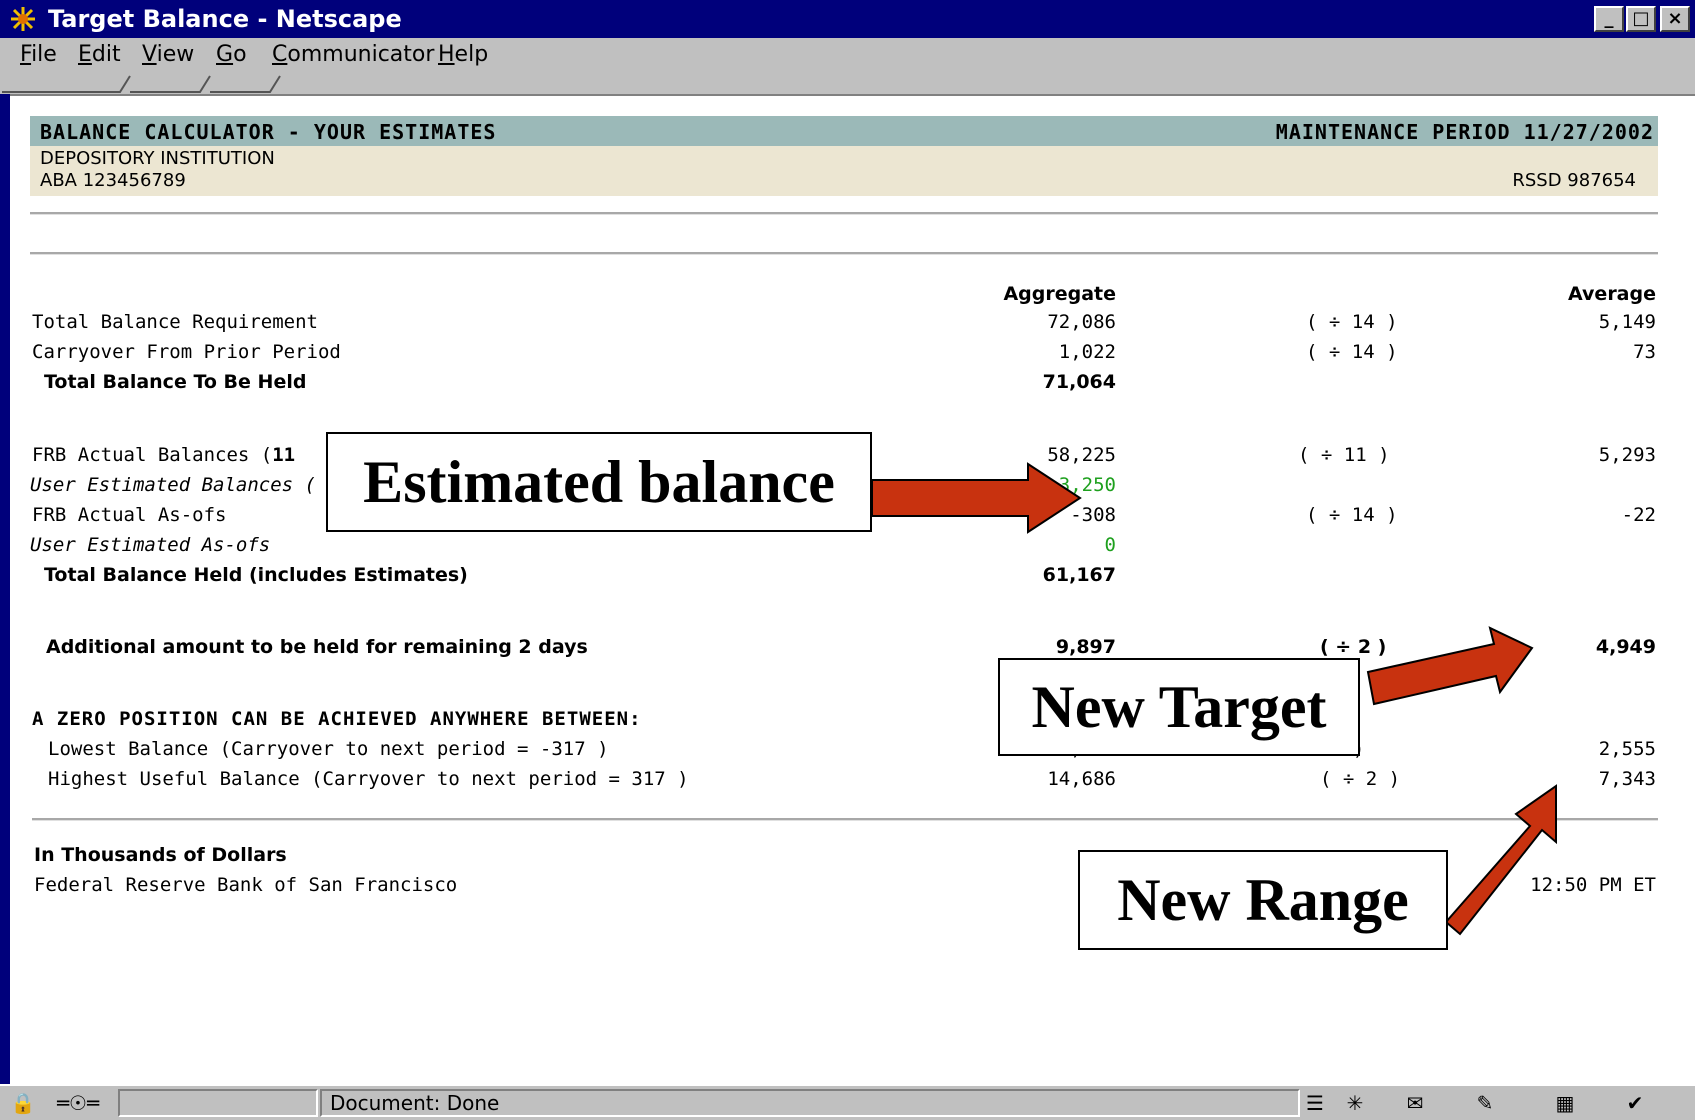  Describe the element at coordinates (1485, 1103) in the screenshot. I see `discussion-icon: ✎` at that location.